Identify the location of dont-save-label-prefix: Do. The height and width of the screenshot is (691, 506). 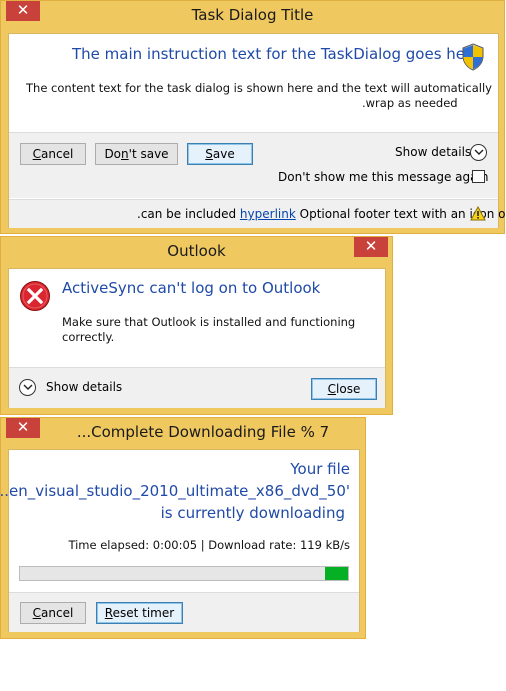
(113, 154).